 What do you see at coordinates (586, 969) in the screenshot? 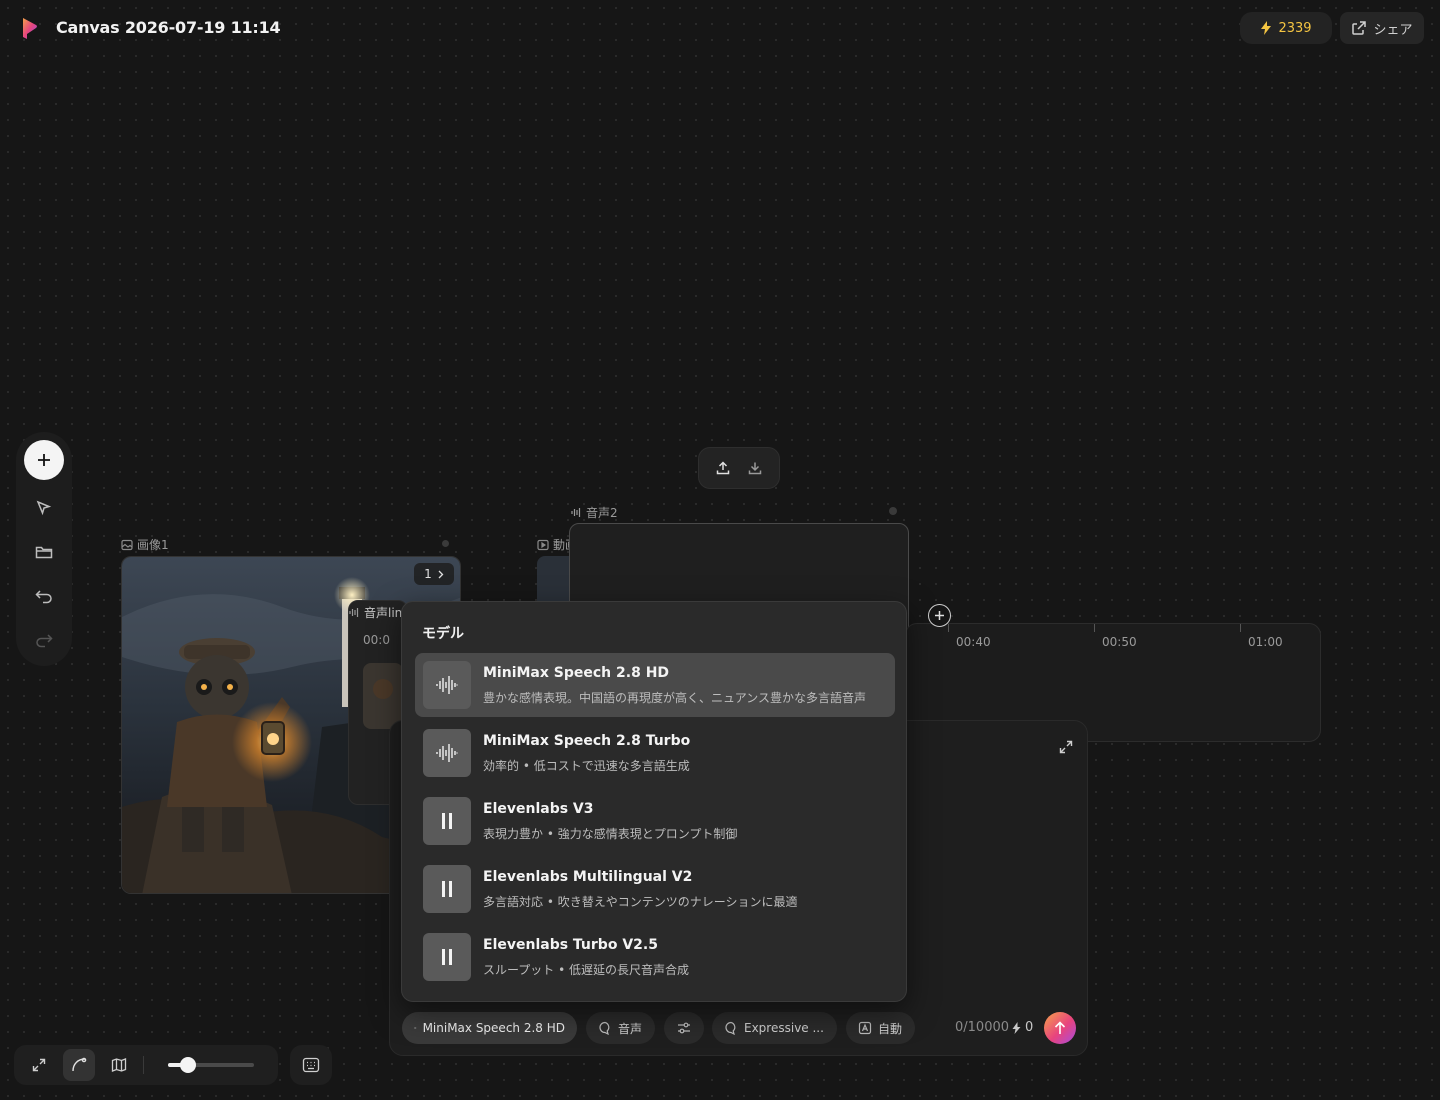
I see `model-description: スループット • 低遅延の長尺音声合成` at bounding box center [586, 969].